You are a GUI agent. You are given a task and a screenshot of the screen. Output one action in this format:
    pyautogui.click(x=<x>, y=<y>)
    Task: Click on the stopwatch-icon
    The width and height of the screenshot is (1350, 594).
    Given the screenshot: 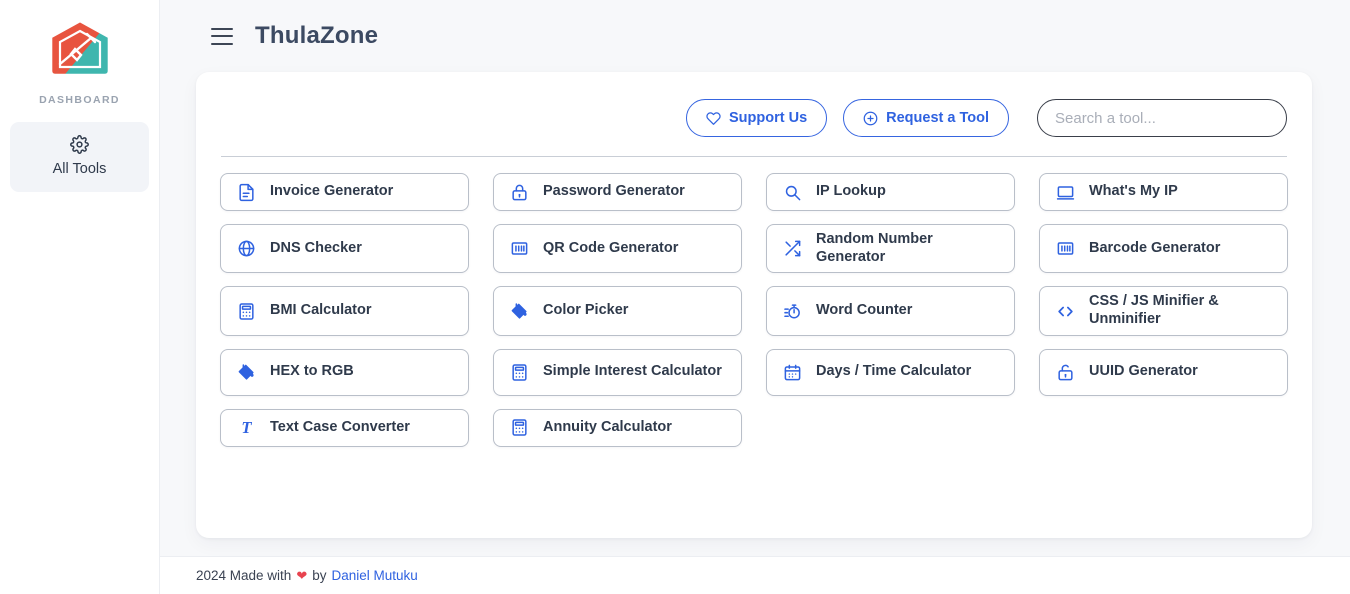 What is the action you would take?
    pyautogui.click(x=792, y=311)
    